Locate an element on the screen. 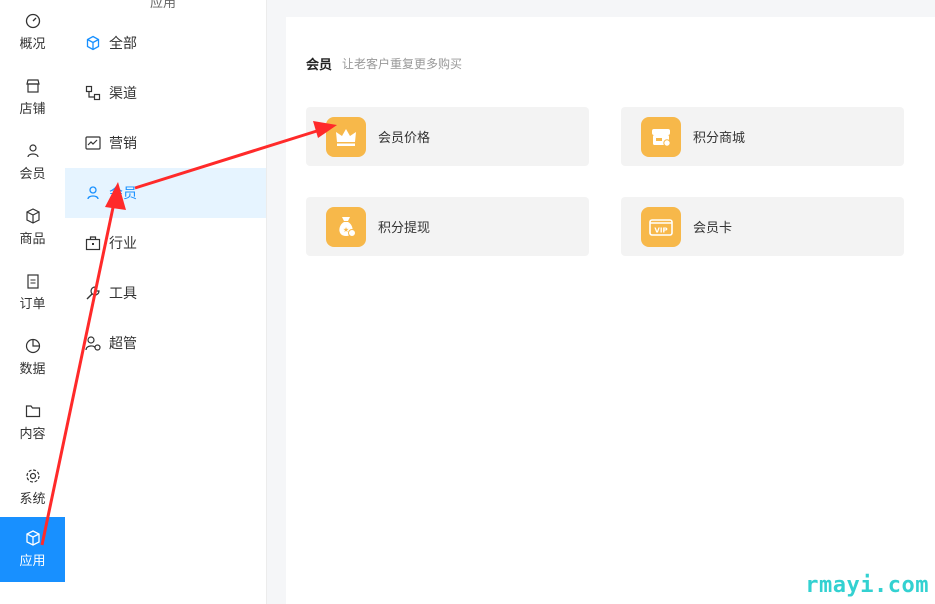 The width and height of the screenshot is (935, 604). channel-icon is located at coordinates (93, 93).